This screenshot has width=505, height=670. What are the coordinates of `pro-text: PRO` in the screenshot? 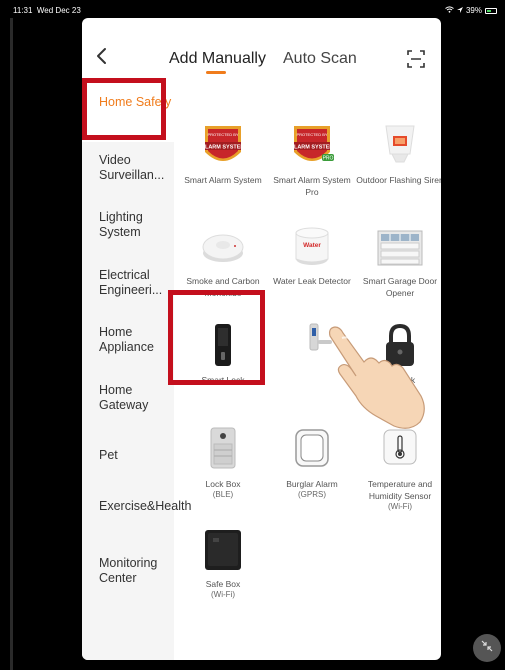 It's located at (328, 159).